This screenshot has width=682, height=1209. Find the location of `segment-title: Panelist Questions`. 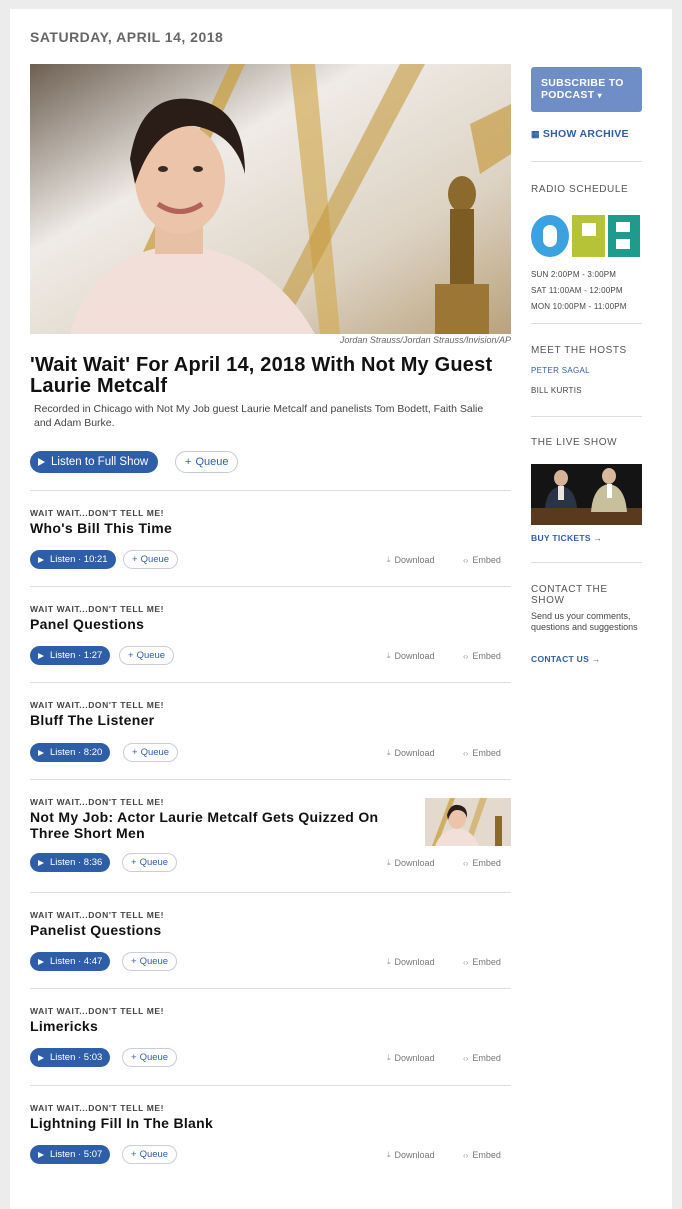

segment-title: Panelist Questions is located at coordinates (220, 930).